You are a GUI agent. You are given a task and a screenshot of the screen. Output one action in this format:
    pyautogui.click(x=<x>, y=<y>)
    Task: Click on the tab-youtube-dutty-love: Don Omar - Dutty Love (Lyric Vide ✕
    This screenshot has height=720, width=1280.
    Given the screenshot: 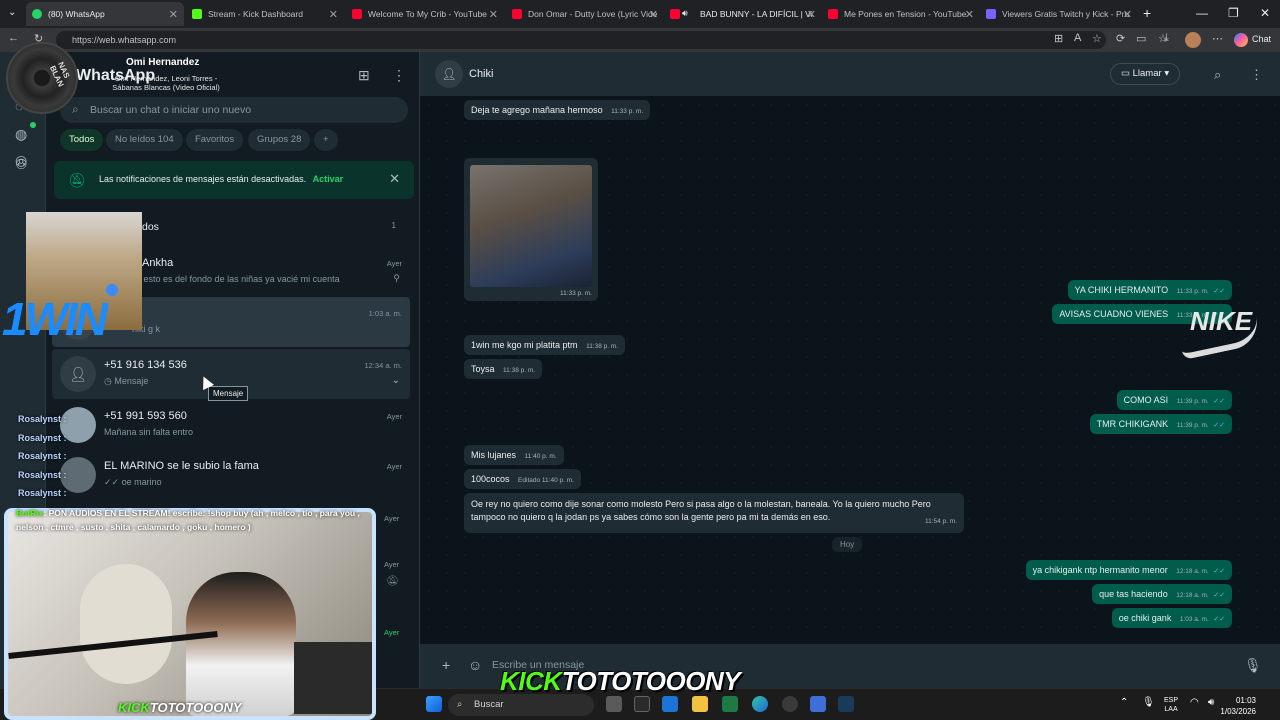 What is the action you would take?
    pyautogui.click(x=585, y=14)
    